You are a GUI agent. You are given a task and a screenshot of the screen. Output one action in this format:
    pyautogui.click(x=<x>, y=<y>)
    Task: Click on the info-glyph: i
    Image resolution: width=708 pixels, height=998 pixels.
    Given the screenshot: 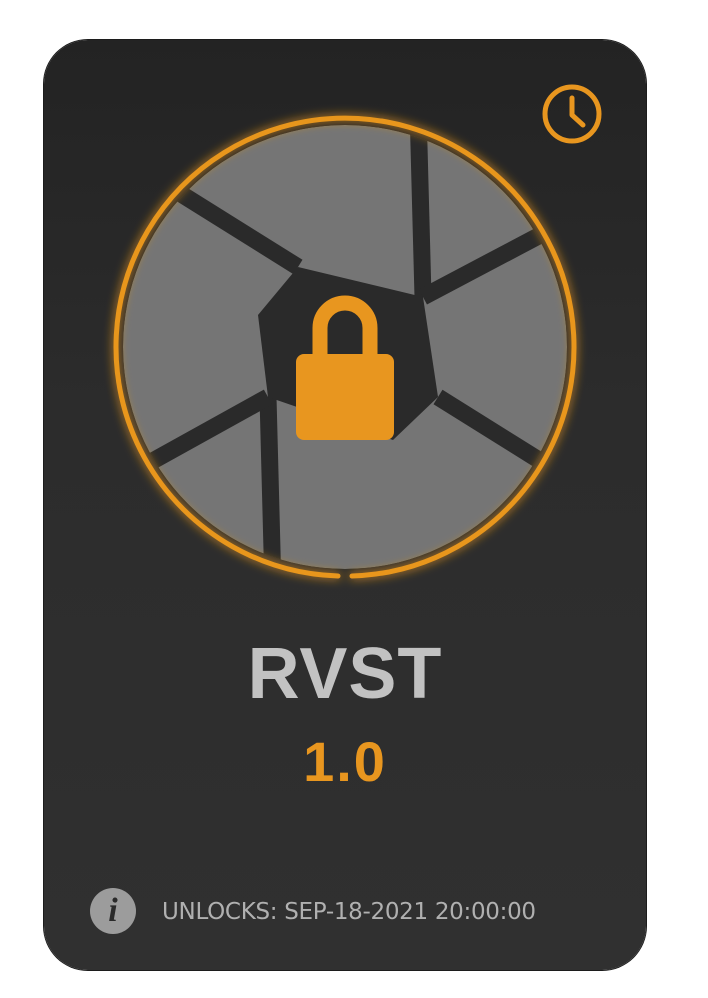 What is the action you would take?
    pyautogui.click(x=113, y=910)
    